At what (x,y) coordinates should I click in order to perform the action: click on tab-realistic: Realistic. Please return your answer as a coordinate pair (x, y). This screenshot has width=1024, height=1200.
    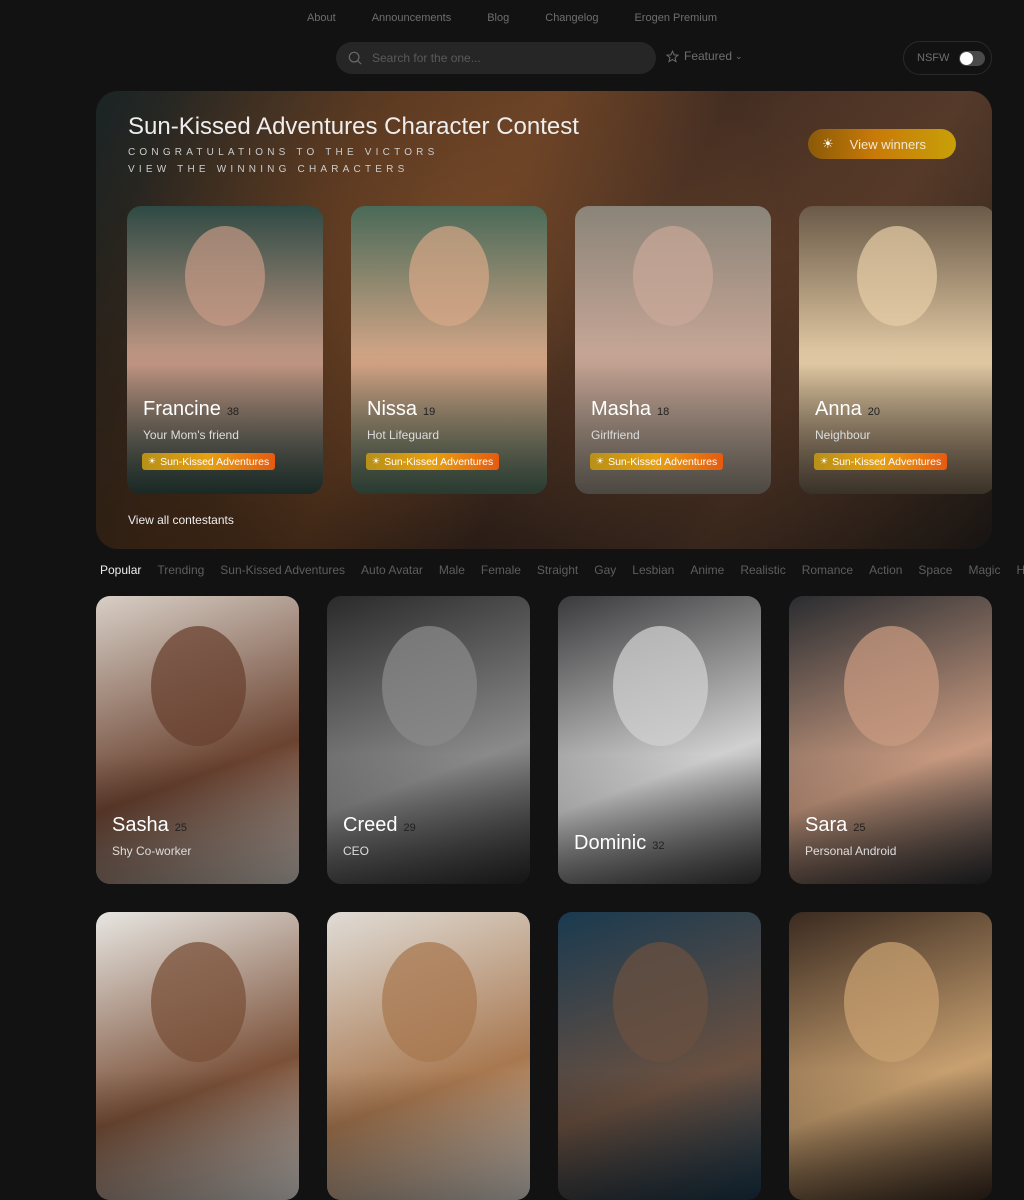
    Looking at the image, I should click on (762, 570).